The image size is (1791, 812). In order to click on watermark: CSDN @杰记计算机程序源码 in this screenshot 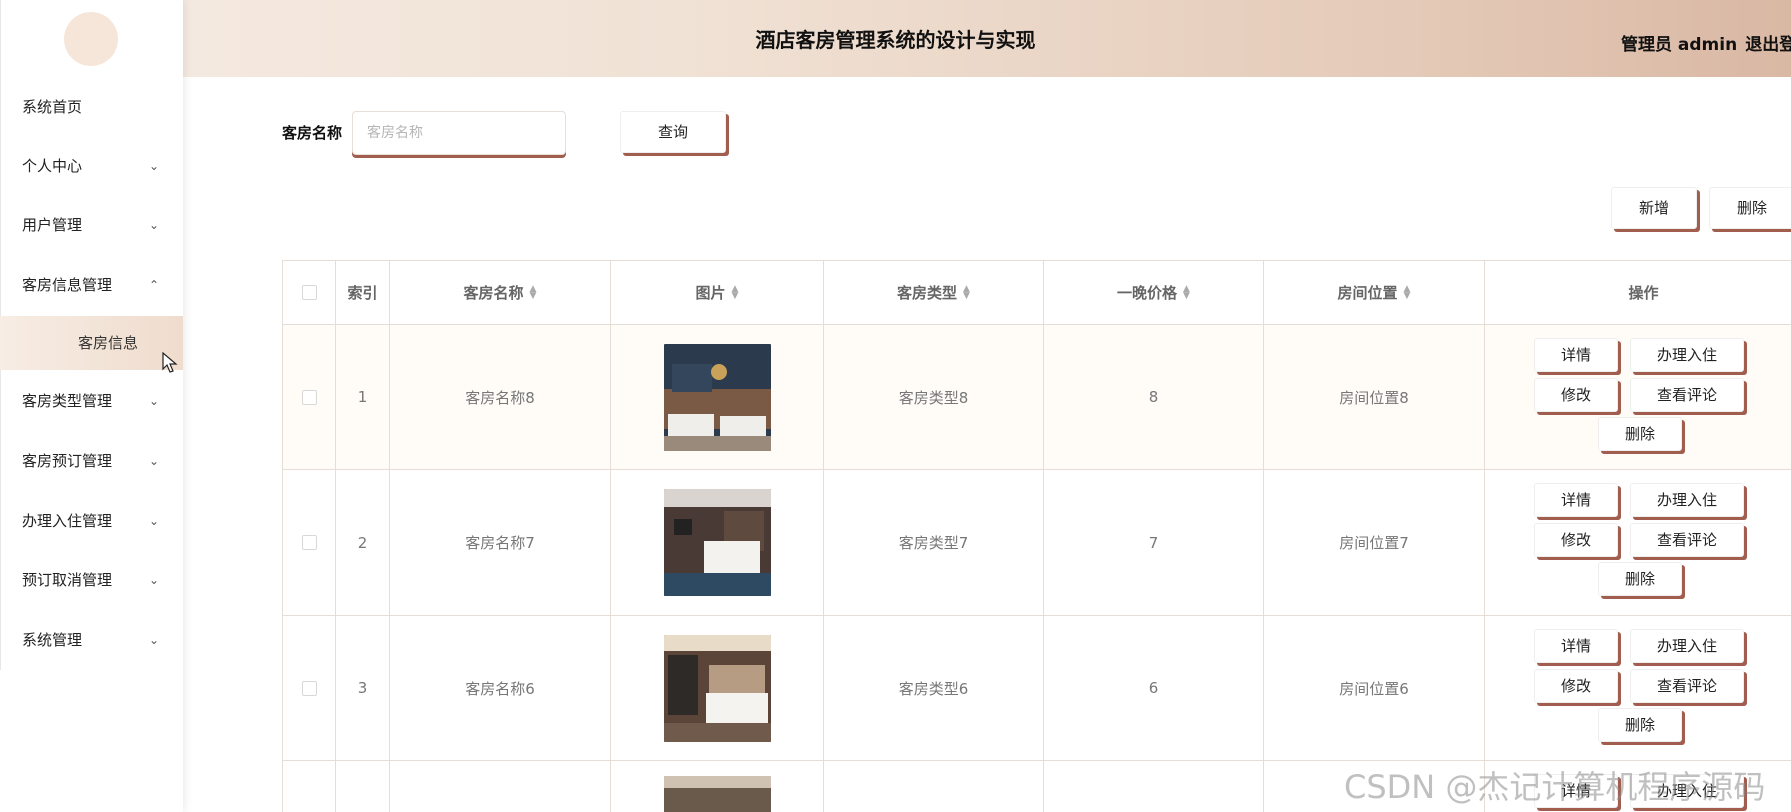, I will do `click(1555, 787)`.